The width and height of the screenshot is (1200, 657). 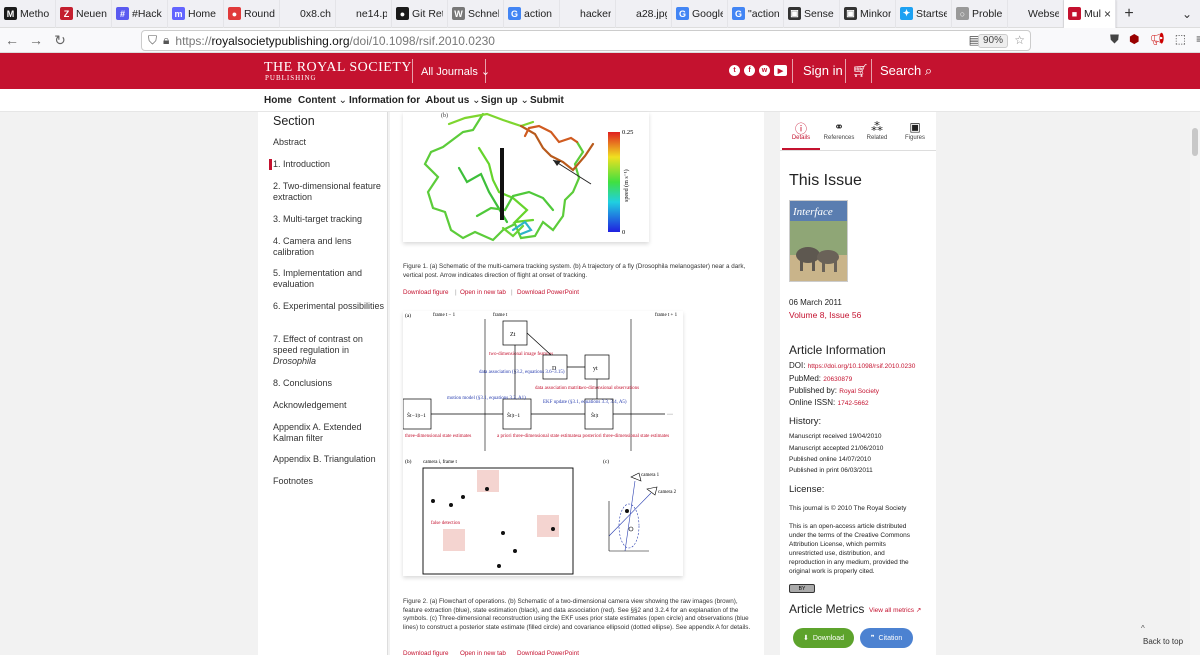 I want to click on browser-tab: ✦ Startse, so click(x=924, y=14).